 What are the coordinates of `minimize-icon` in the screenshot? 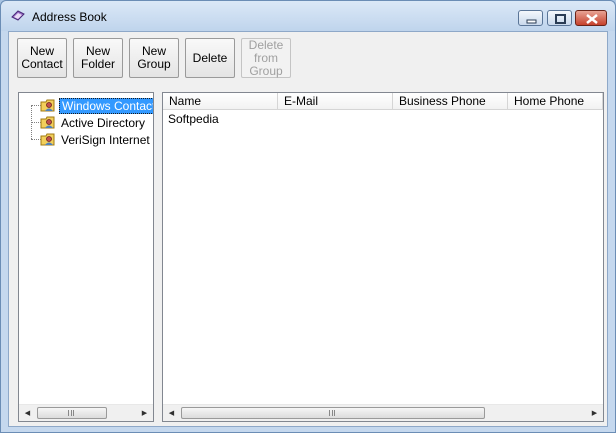 It's located at (531, 21).